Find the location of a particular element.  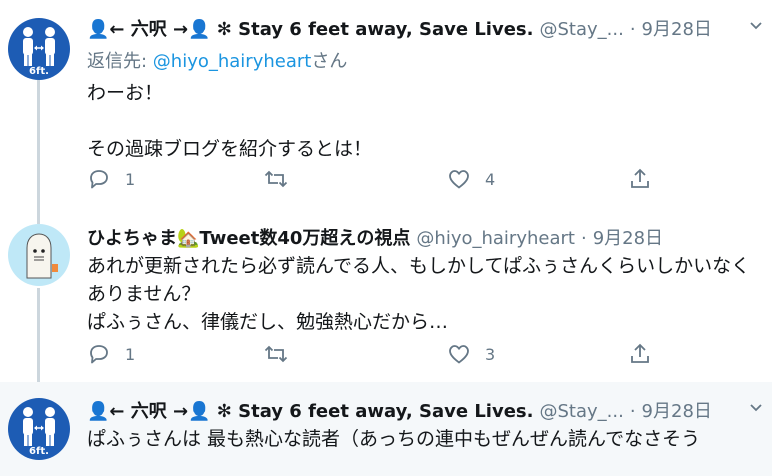

like-count: 3 is located at coordinates (490, 354).